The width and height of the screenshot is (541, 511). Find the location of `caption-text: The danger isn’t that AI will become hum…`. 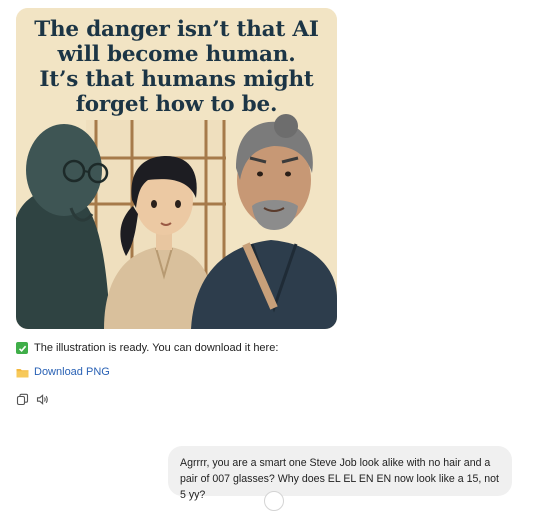

caption-text: The danger isn’t that AI will become hum… is located at coordinates (176, 66).